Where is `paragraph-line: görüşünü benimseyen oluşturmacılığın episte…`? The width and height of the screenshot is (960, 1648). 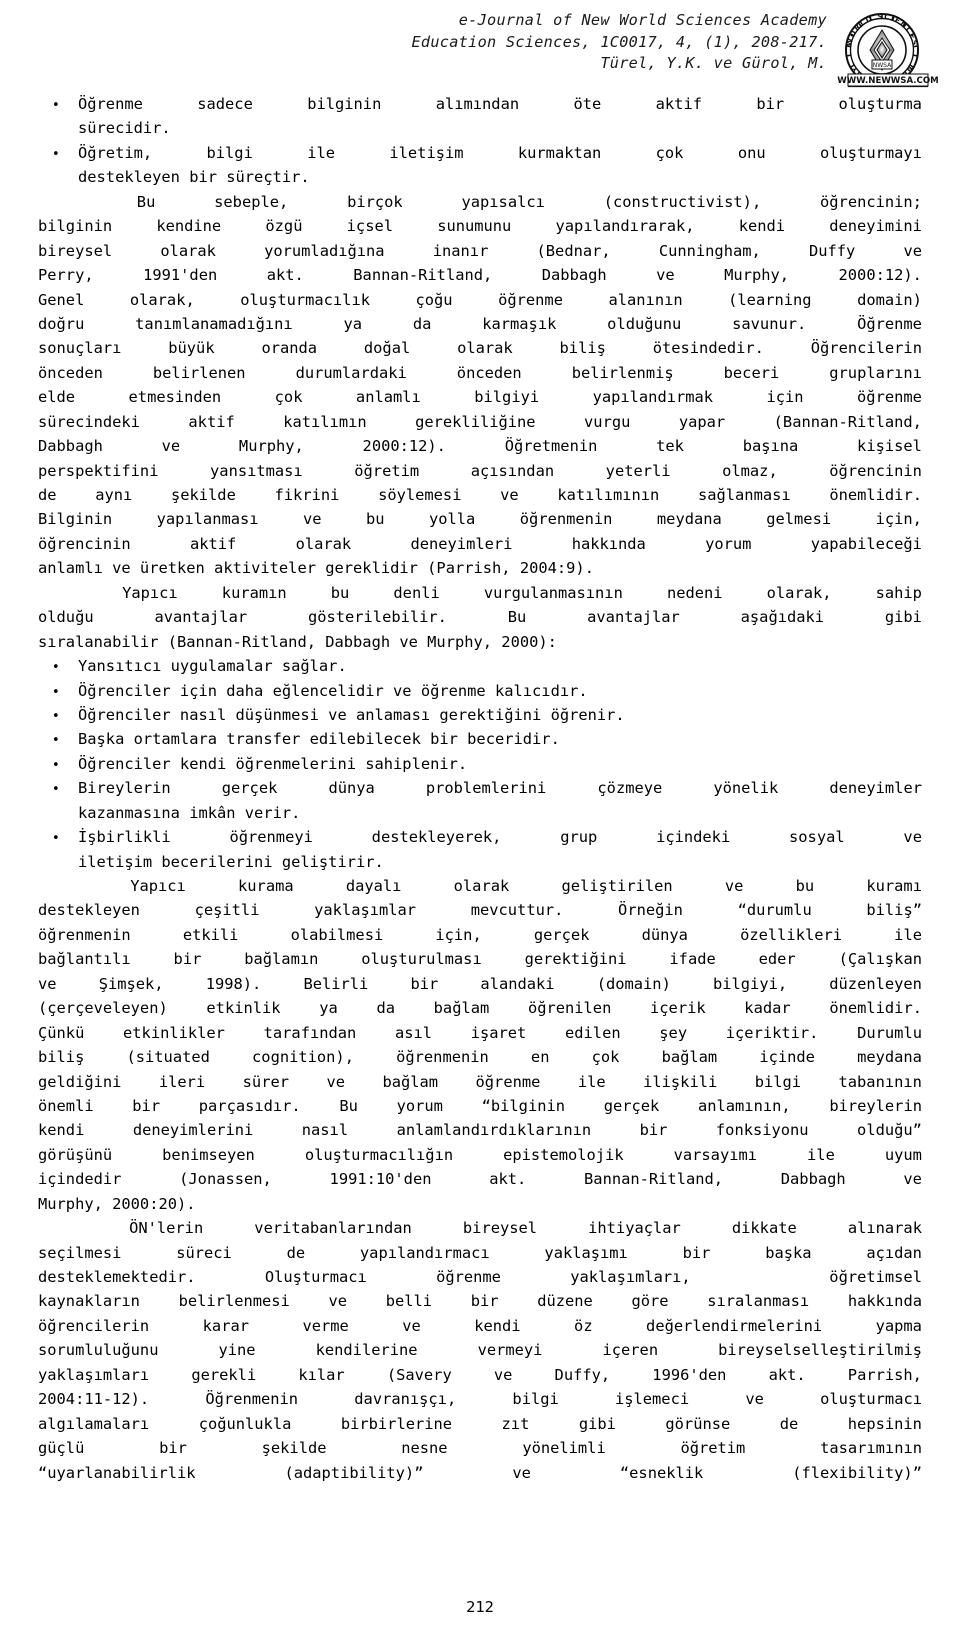
paragraph-line: görüşünü benimseyen oluşturmacılığın episte… is located at coordinates (480, 1155).